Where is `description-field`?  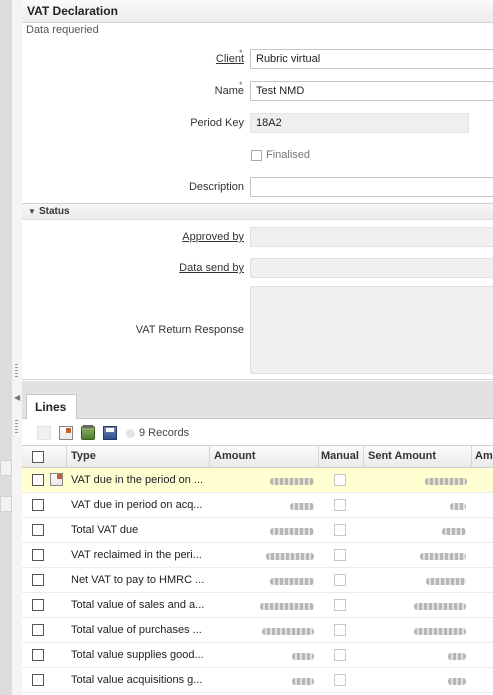
description-field is located at coordinates (371, 187).